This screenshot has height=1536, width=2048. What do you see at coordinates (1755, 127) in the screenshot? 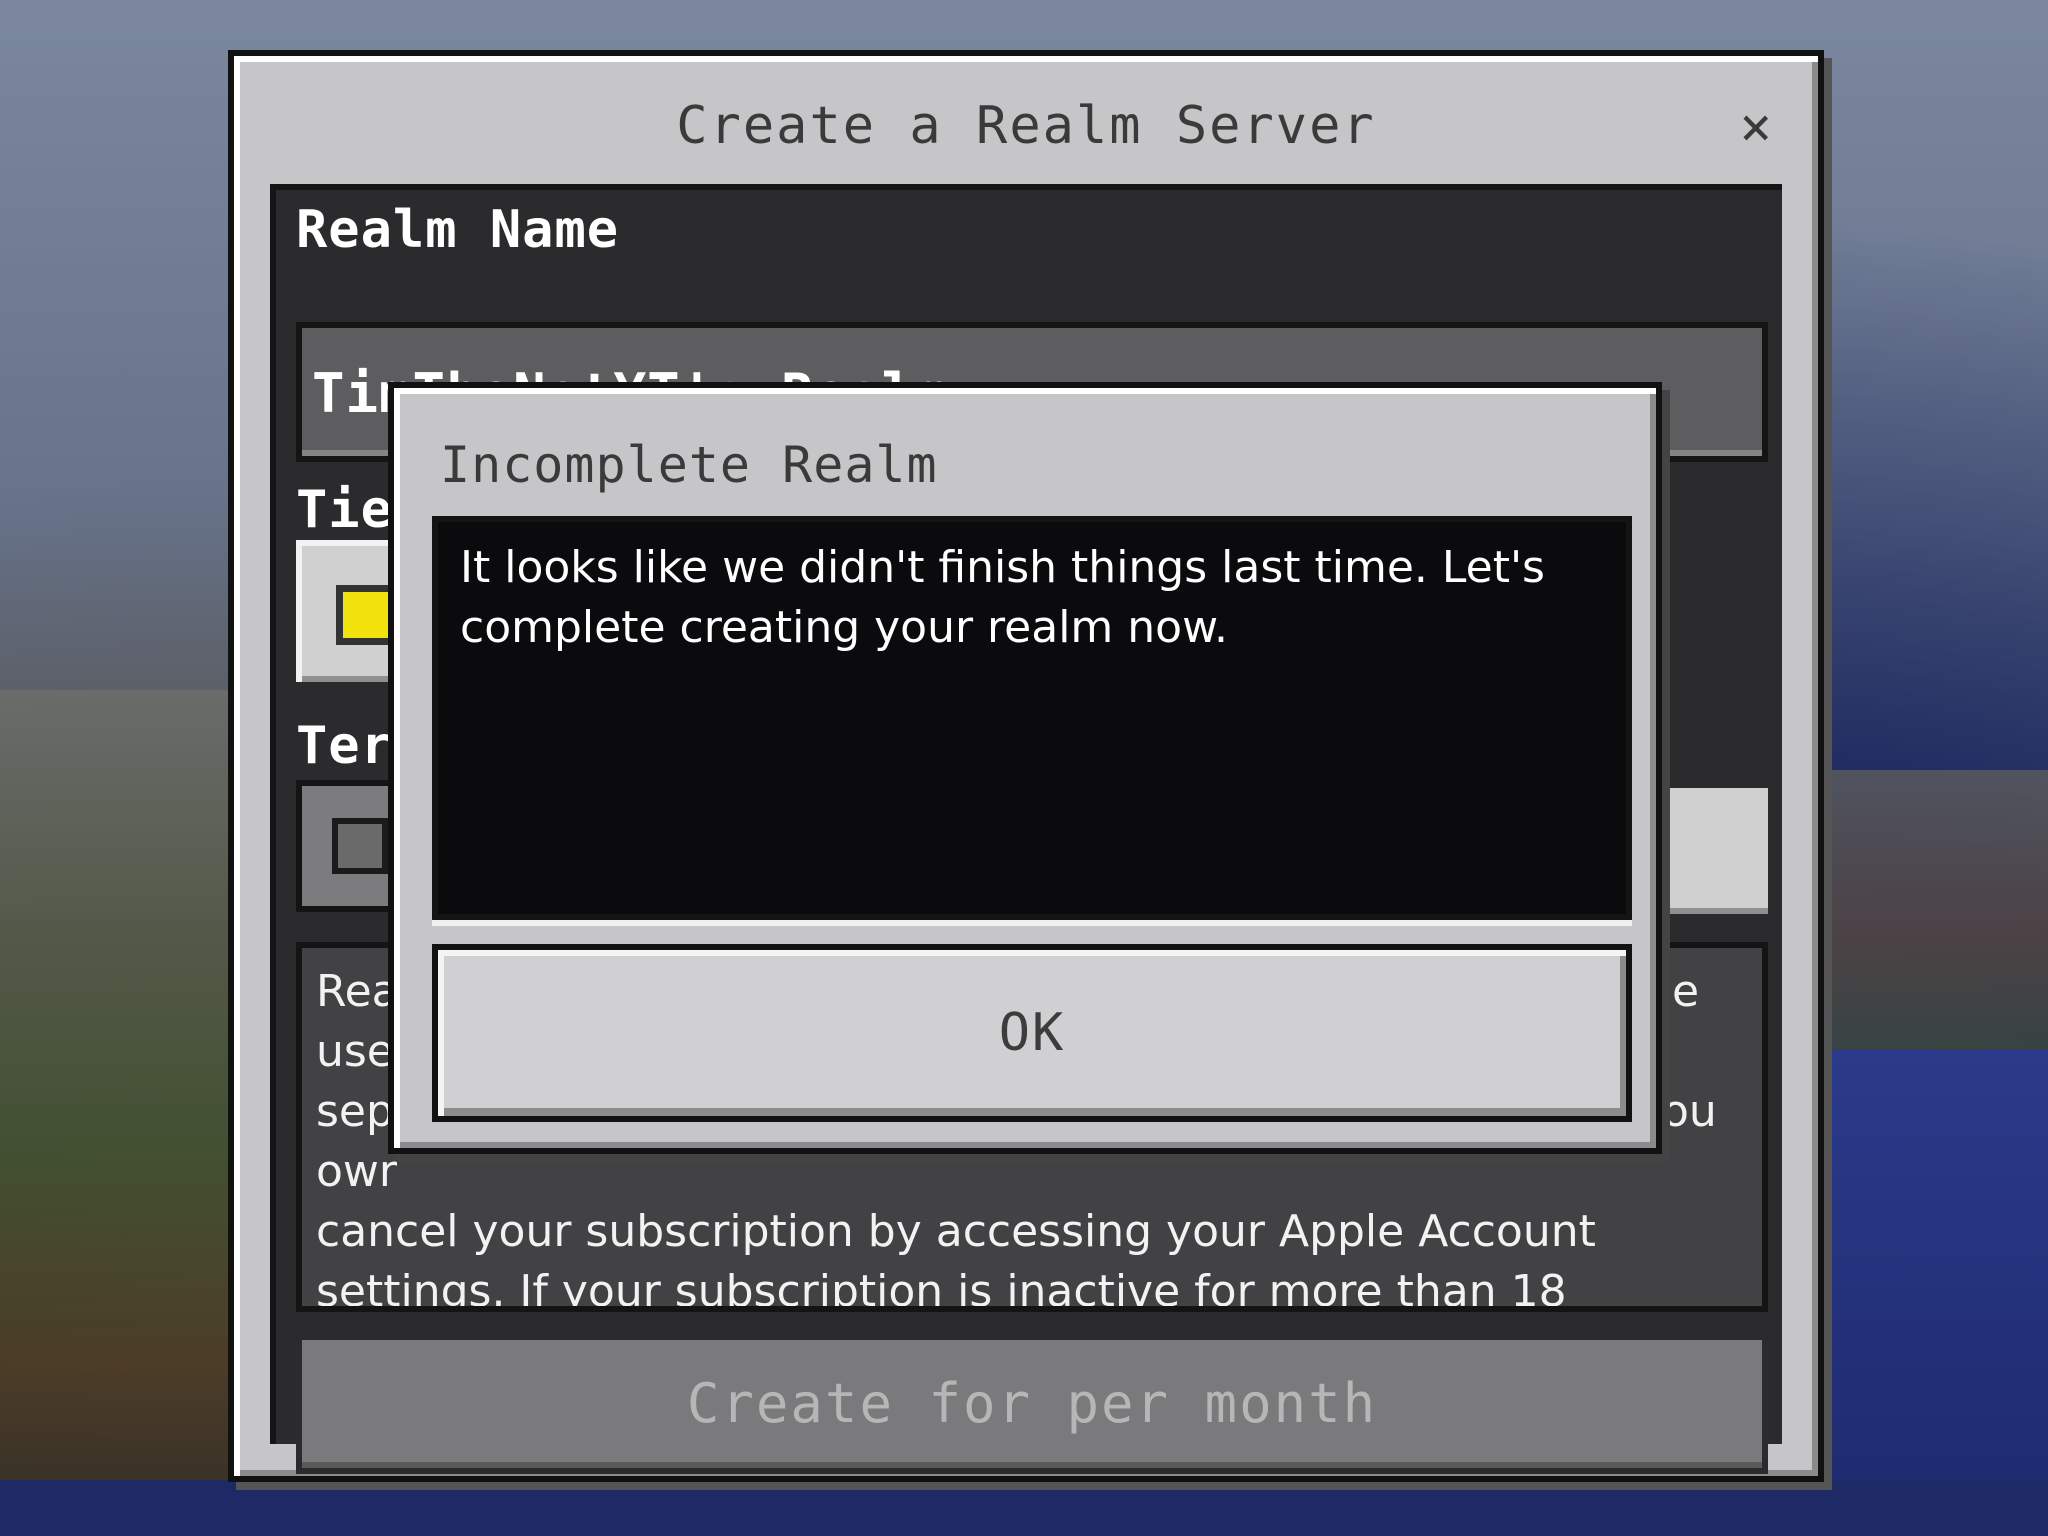
I see `close-icon: ×` at bounding box center [1755, 127].